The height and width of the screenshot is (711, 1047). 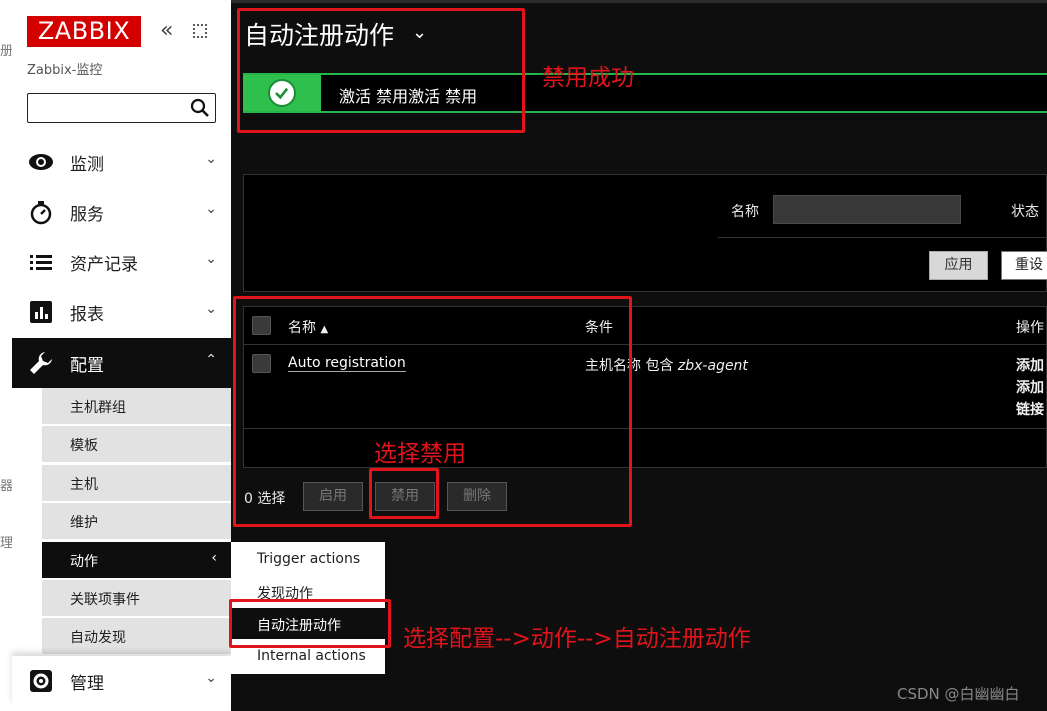 What do you see at coordinates (588, 78) in the screenshot?
I see `annotation-disable-success: 禁用成功` at bounding box center [588, 78].